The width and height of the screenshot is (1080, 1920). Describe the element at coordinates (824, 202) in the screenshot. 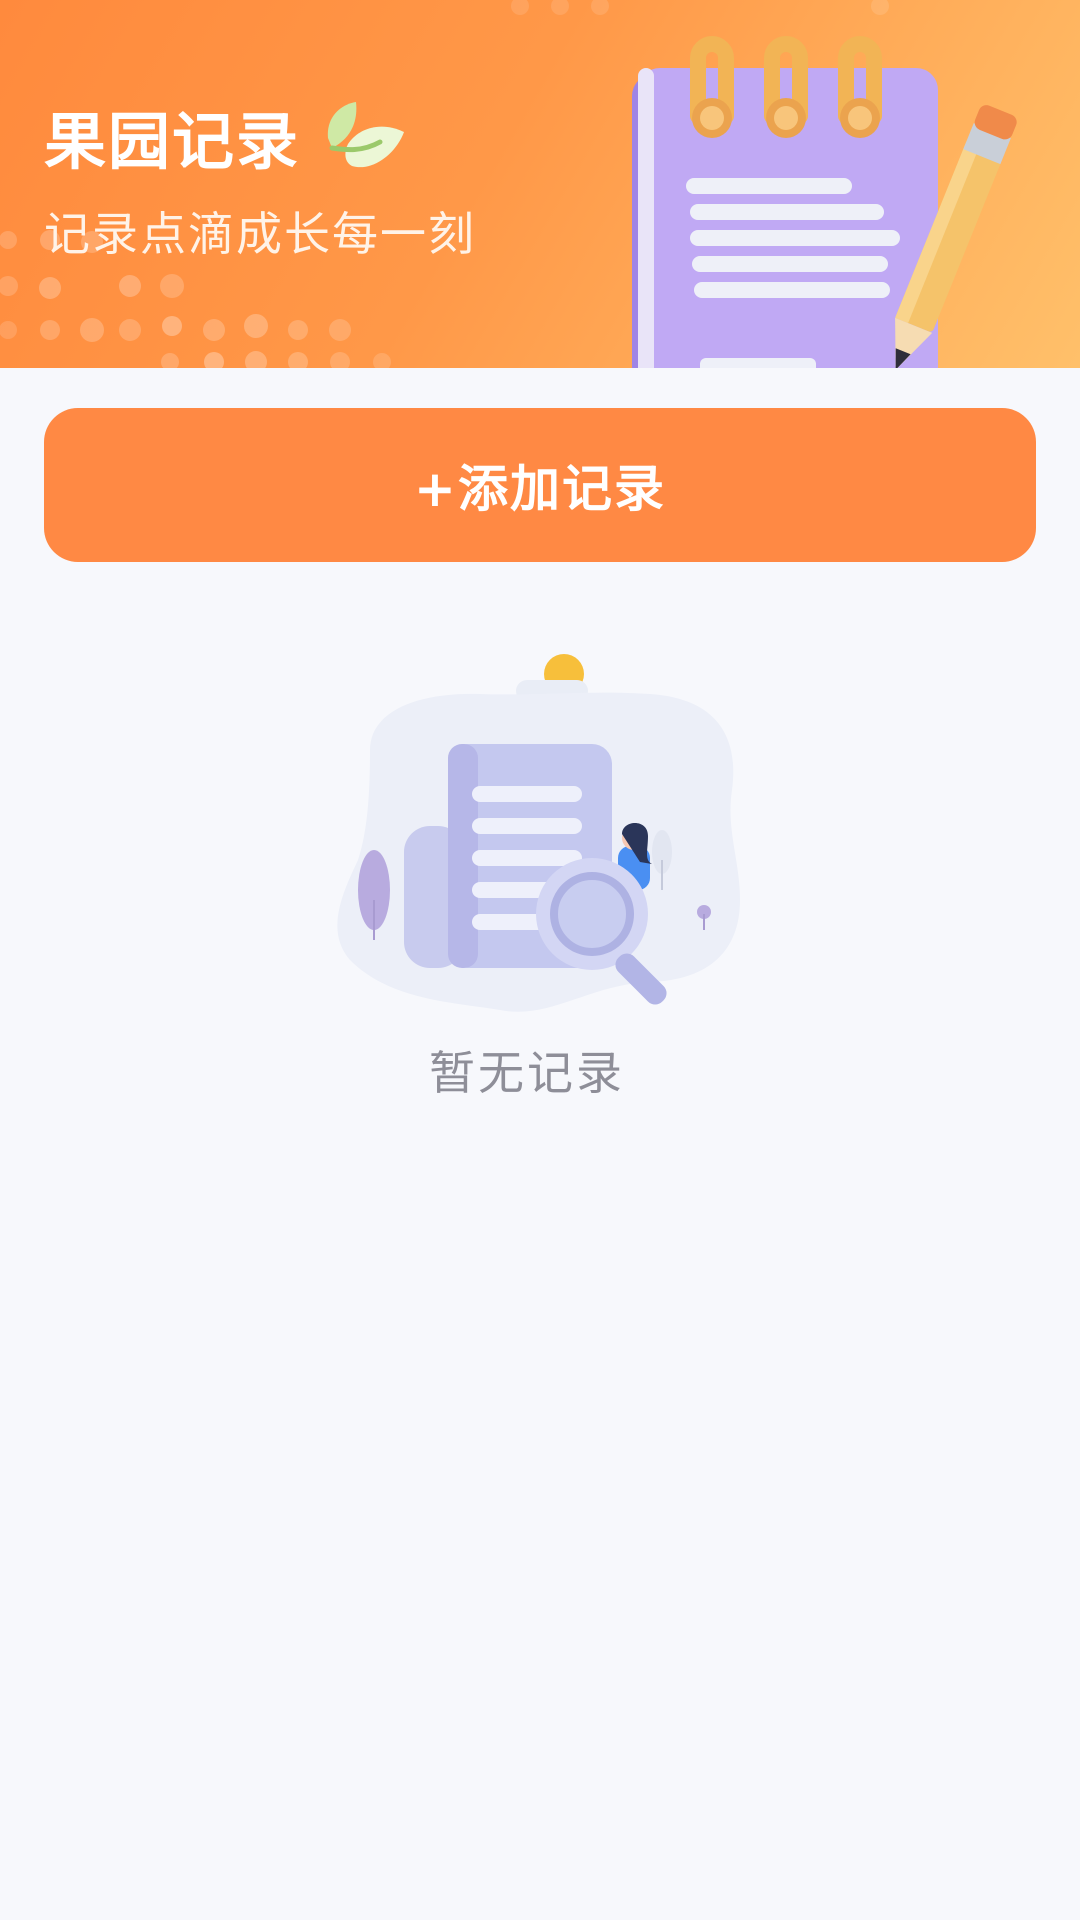

I see `notebook-pencil-illustration` at that location.